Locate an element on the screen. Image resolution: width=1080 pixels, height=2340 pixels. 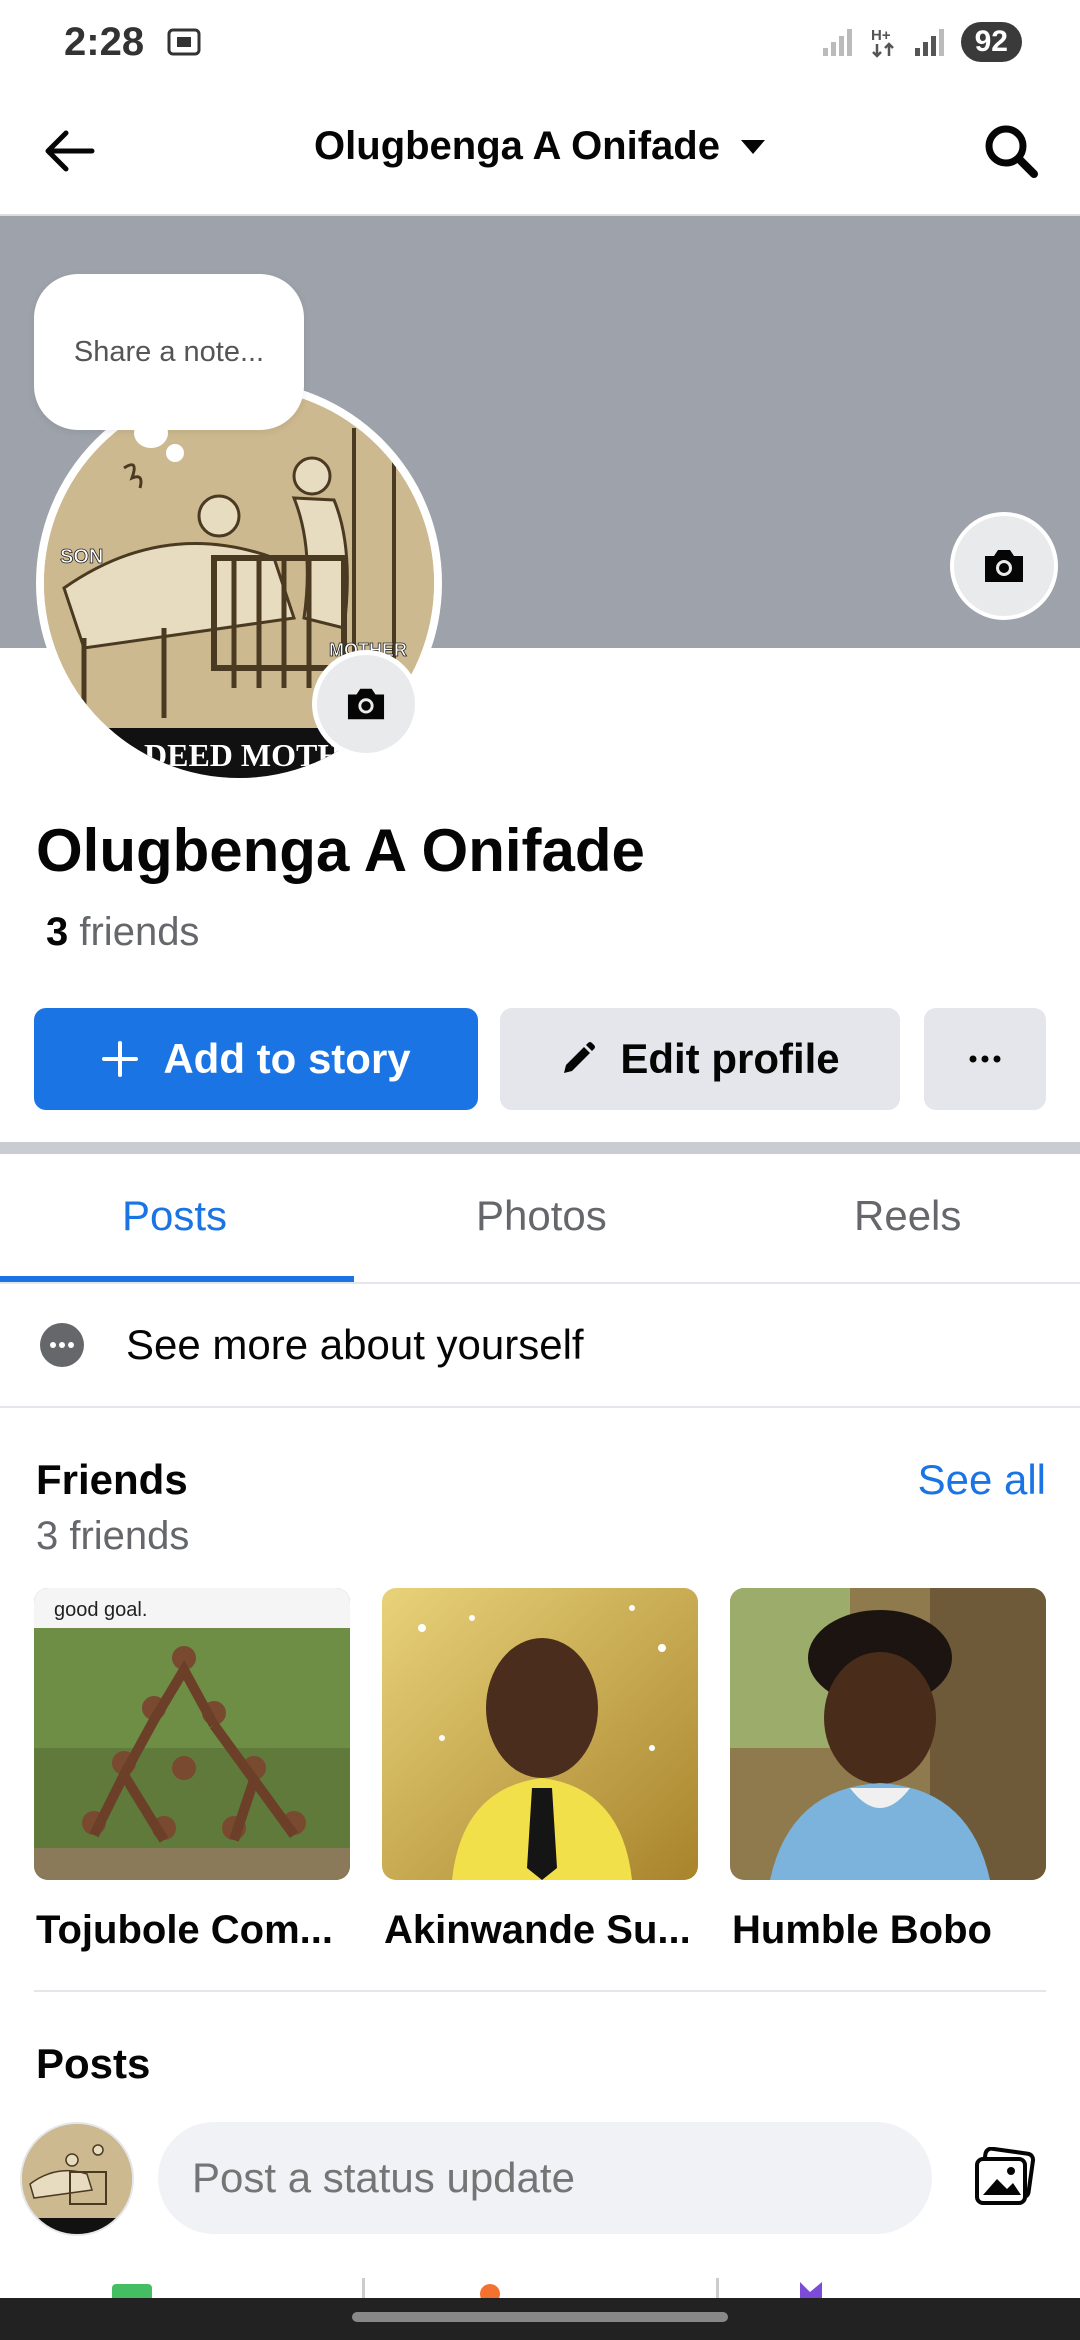
svg-text: H+ is located at coordinates (881, 35).